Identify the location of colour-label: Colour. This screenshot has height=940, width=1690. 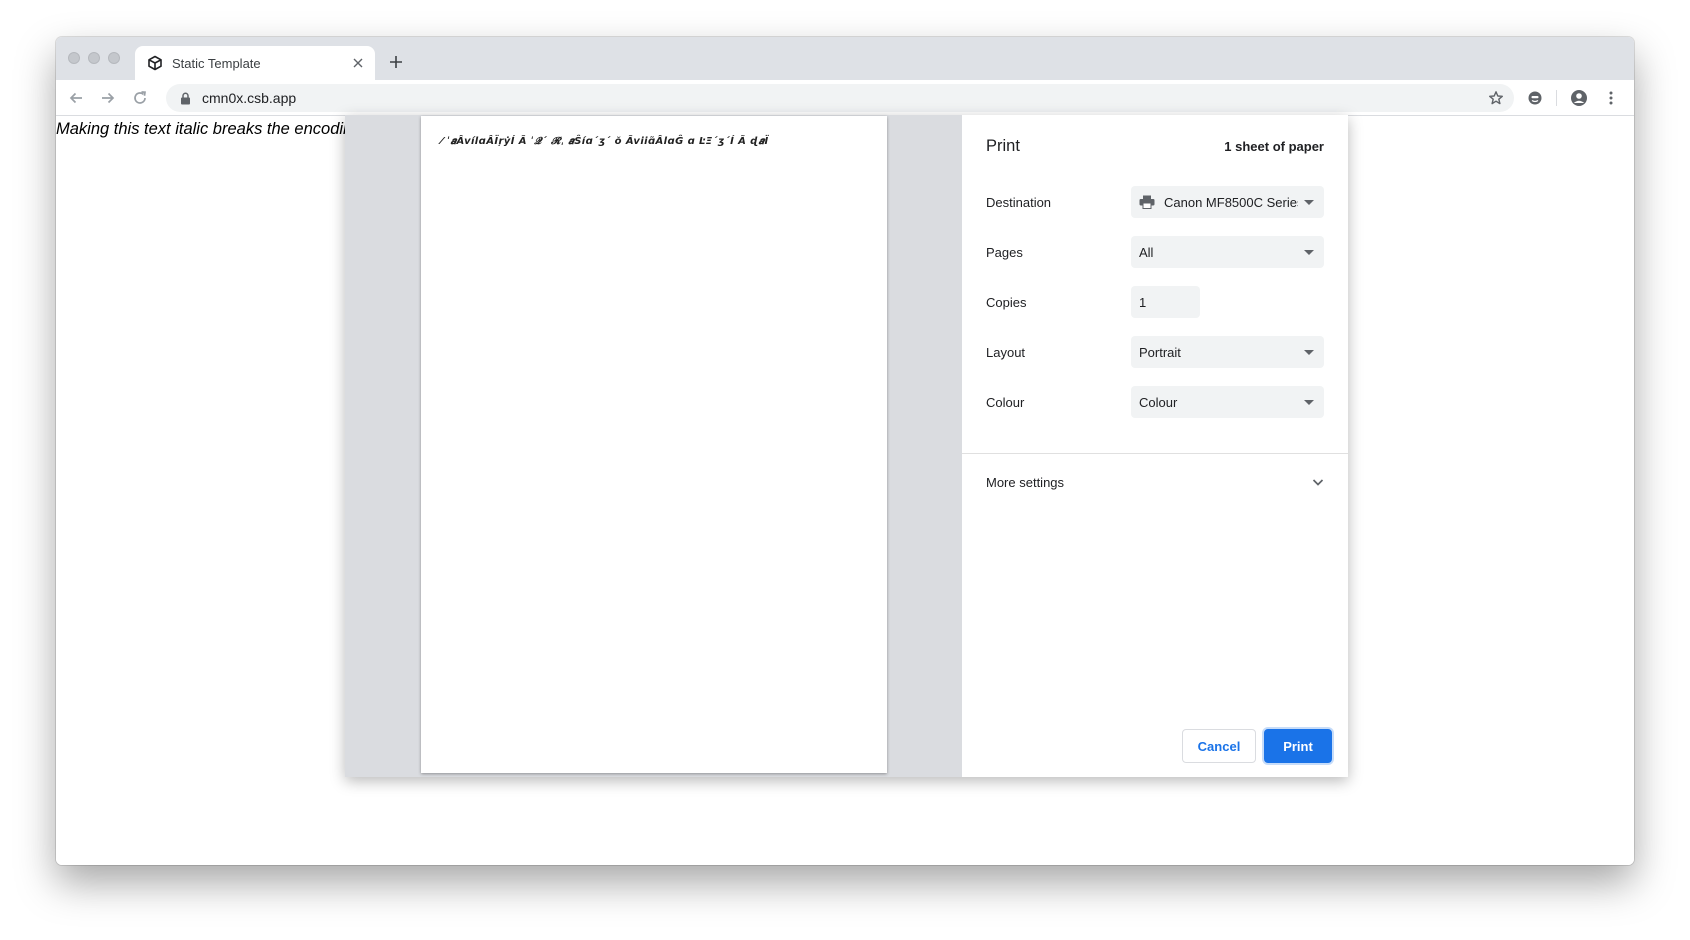
(1005, 402).